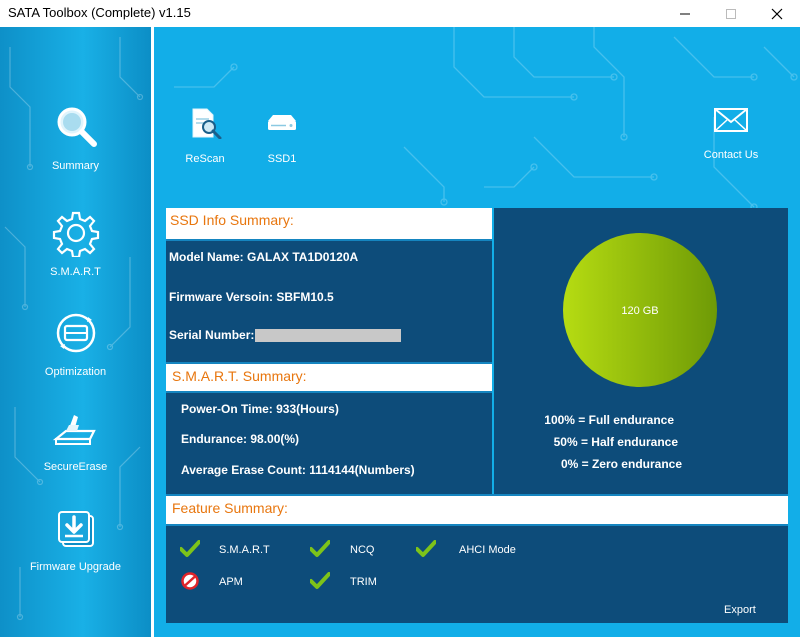 The width and height of the screenshot is (800, 637). I want to click on rescan-document-icon, so click(207, 123).